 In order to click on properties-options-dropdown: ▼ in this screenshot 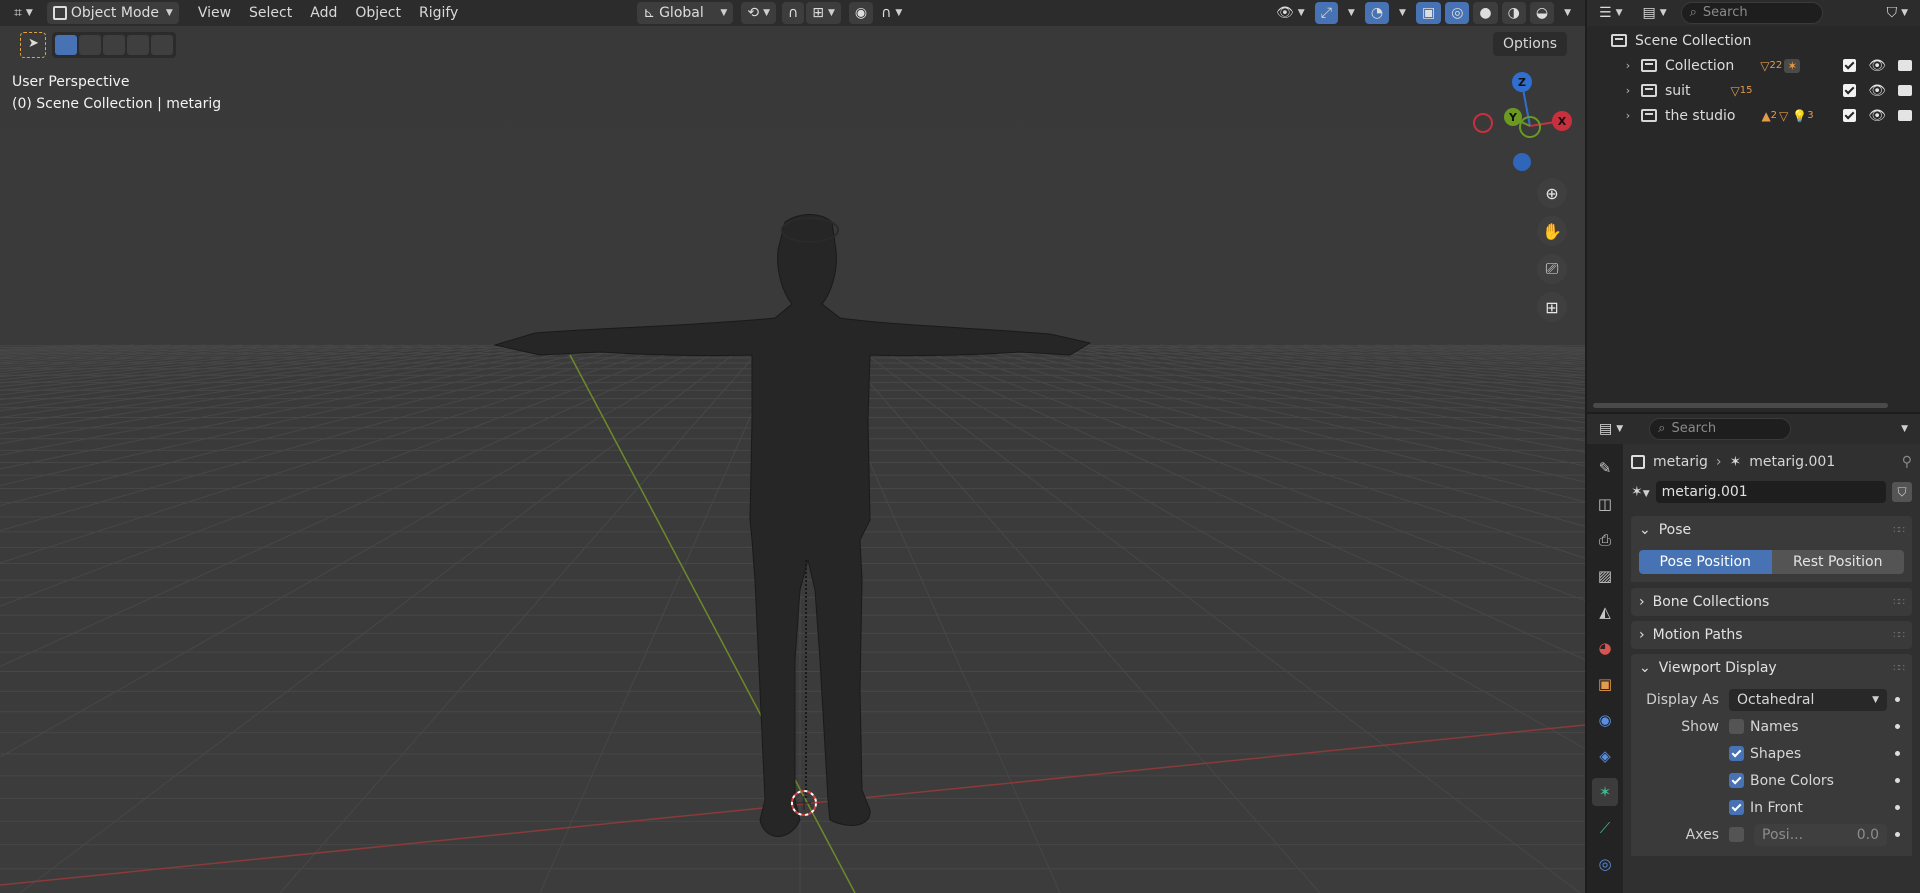, I will do `click(1904, 429)`.